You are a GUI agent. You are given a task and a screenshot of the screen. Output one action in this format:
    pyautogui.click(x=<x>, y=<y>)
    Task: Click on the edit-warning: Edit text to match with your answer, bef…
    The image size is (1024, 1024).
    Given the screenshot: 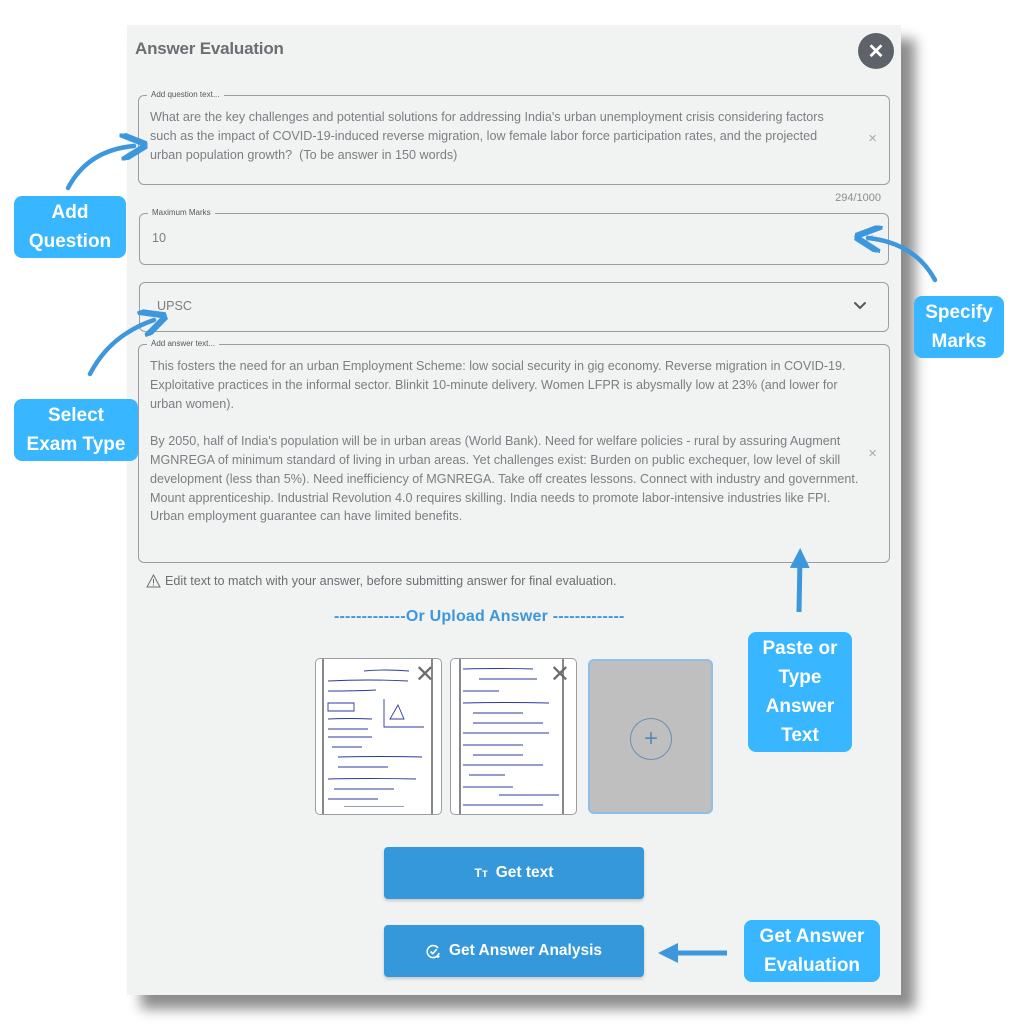 What is the action you would take?
    pyautogui.click(x=381, y=581)
    